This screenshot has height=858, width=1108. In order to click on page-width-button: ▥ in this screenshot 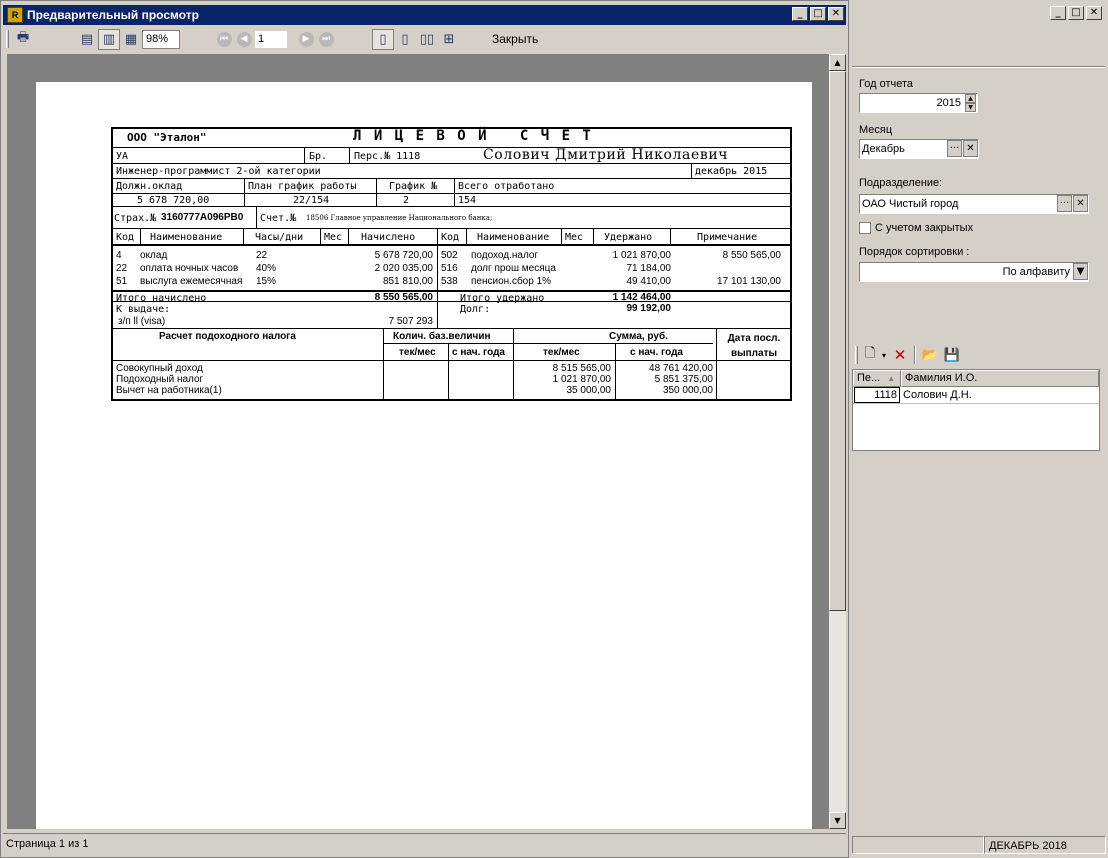, I will do `click(109, 39)`.